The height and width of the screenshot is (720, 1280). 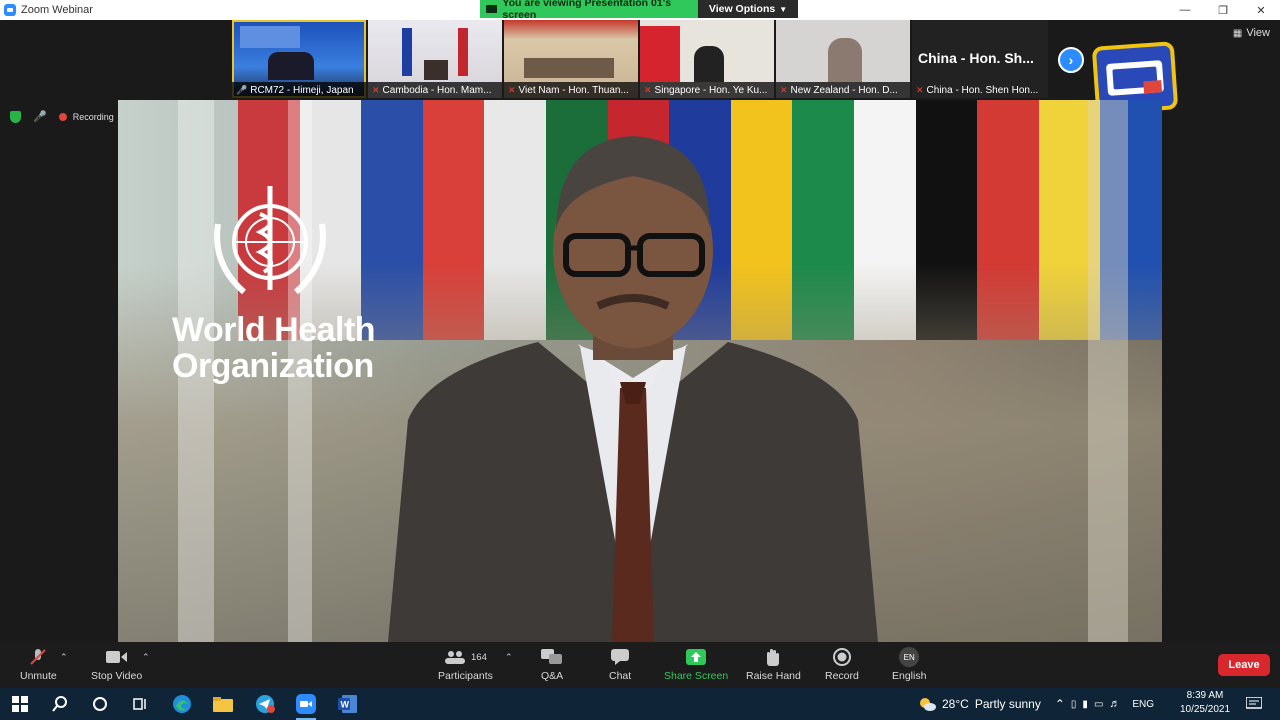 I want to click on network-icon: ▭, so click(x=1098, y=704).